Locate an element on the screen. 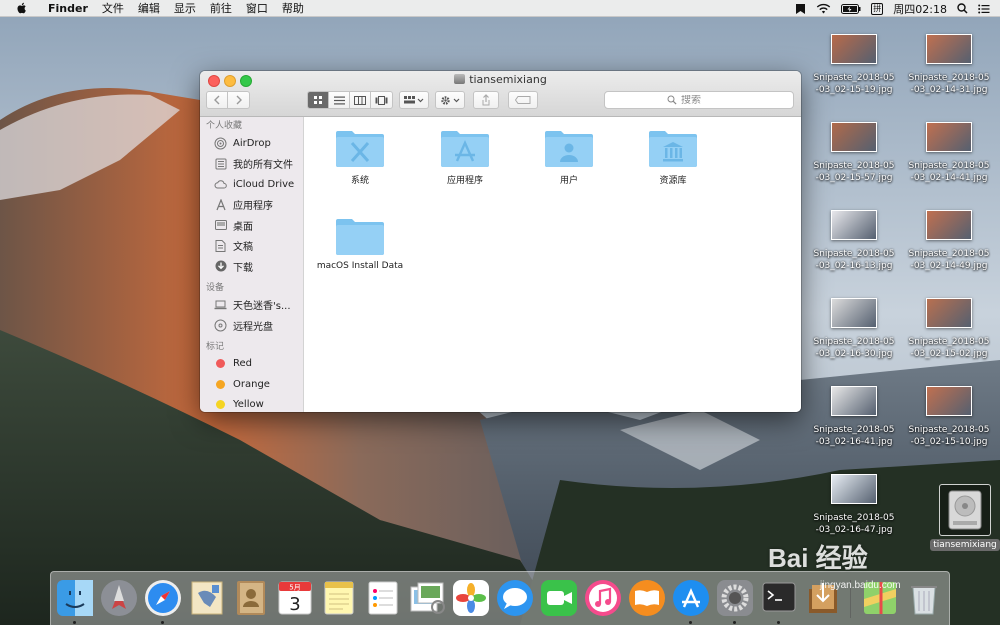 The height and width of the screenshot is (625, 1000). sidebar-item-tag-orange: Orange is located at coordinates (251, 384).